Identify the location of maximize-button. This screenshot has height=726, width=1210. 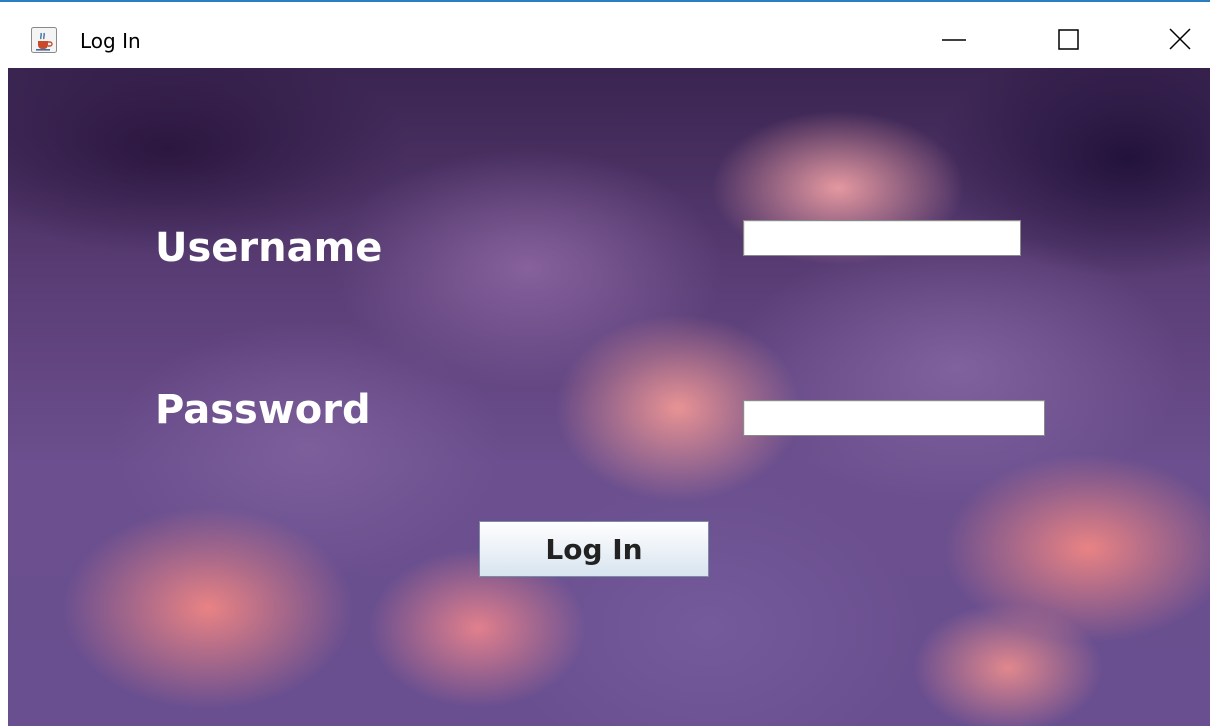
(1070, 40).